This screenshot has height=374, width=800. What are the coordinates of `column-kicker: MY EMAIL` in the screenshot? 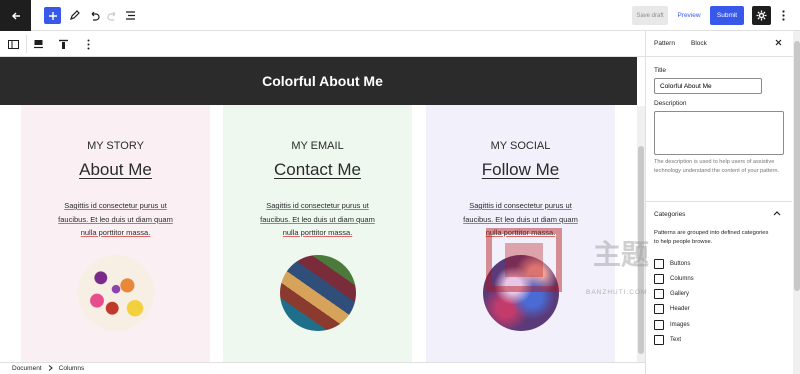 It's located at (317, 146).